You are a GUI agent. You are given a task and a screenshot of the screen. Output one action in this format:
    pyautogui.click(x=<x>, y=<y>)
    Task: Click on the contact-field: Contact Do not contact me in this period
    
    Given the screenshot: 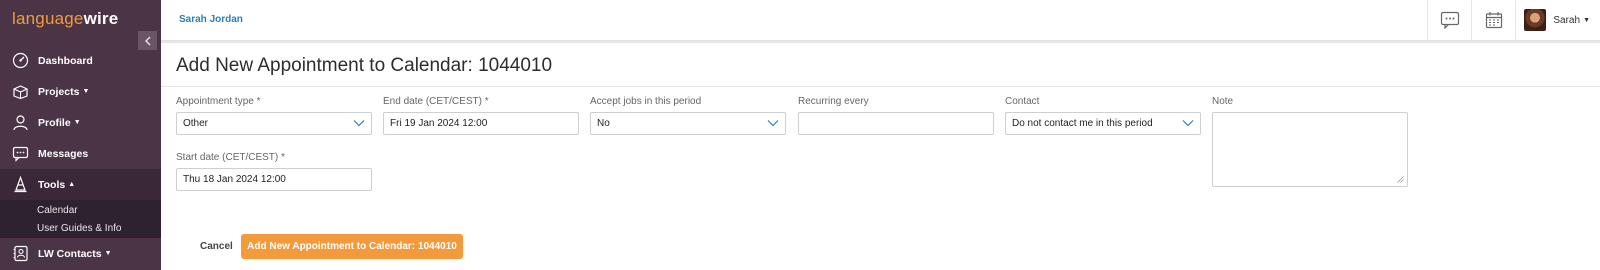 What is the action you would take?
    pyautogui.click(x=1103, y=115)
    